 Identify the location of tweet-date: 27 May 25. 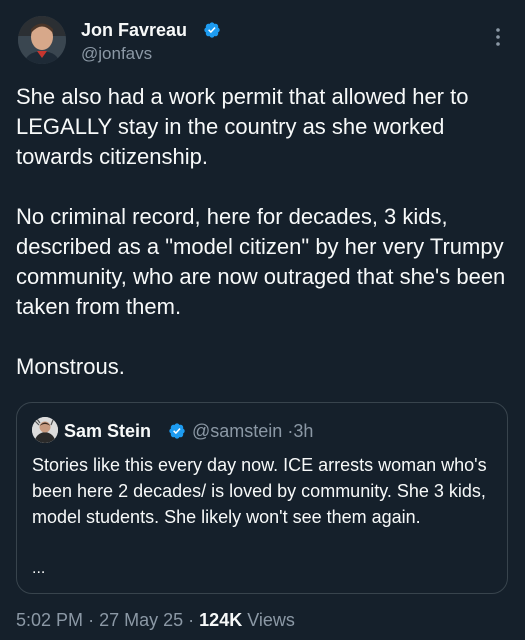
(141, 620).